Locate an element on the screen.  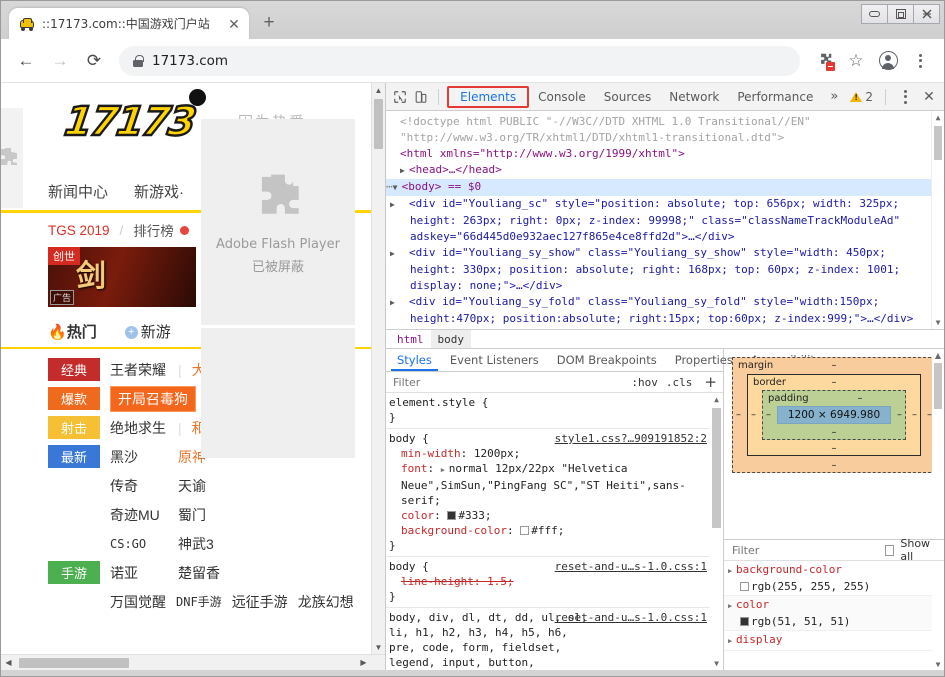
nav-item-news: 新闻中心 is located at coordinates (78, 191).